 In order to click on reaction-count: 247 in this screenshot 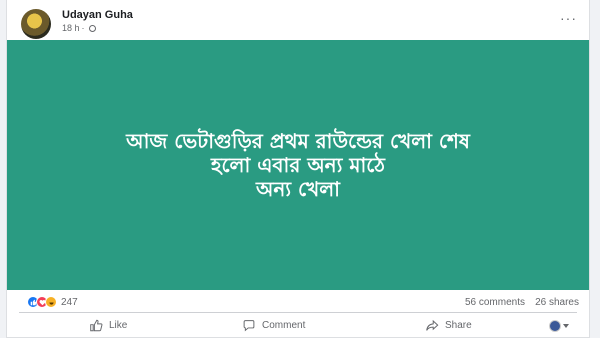, I will do `click(69, 302)`.